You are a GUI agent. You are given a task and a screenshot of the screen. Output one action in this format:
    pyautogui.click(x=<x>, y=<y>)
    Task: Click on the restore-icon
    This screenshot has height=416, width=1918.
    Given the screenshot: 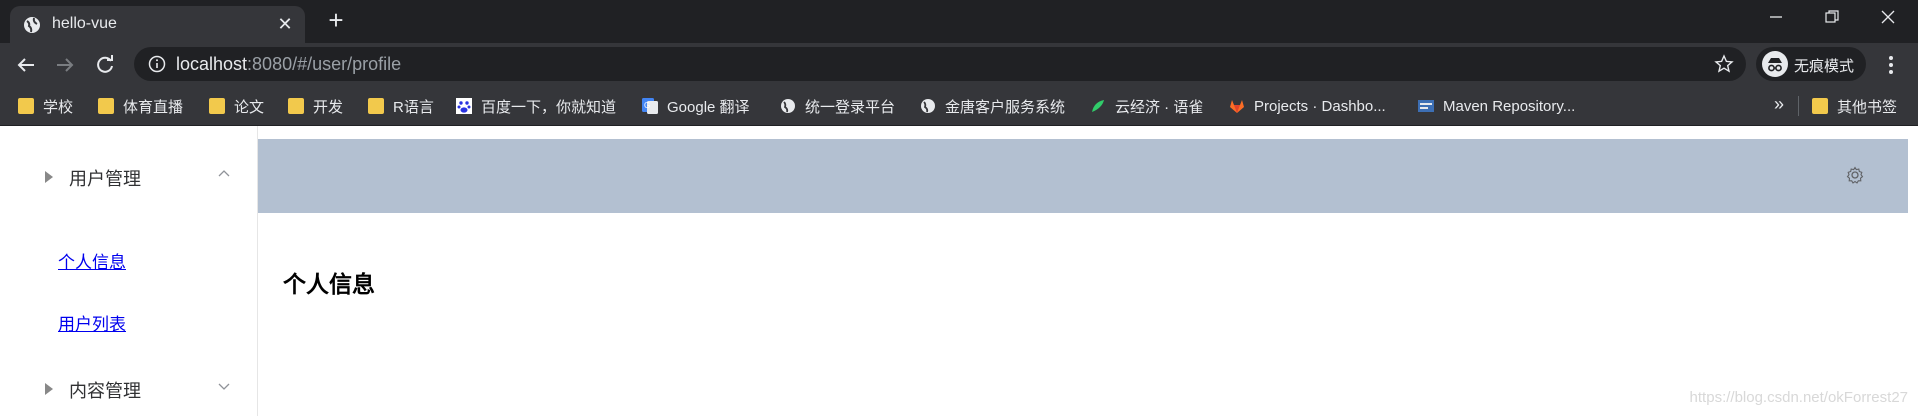 What is the action you would take?
    pyautogui.click(x=1832, y=16)
    